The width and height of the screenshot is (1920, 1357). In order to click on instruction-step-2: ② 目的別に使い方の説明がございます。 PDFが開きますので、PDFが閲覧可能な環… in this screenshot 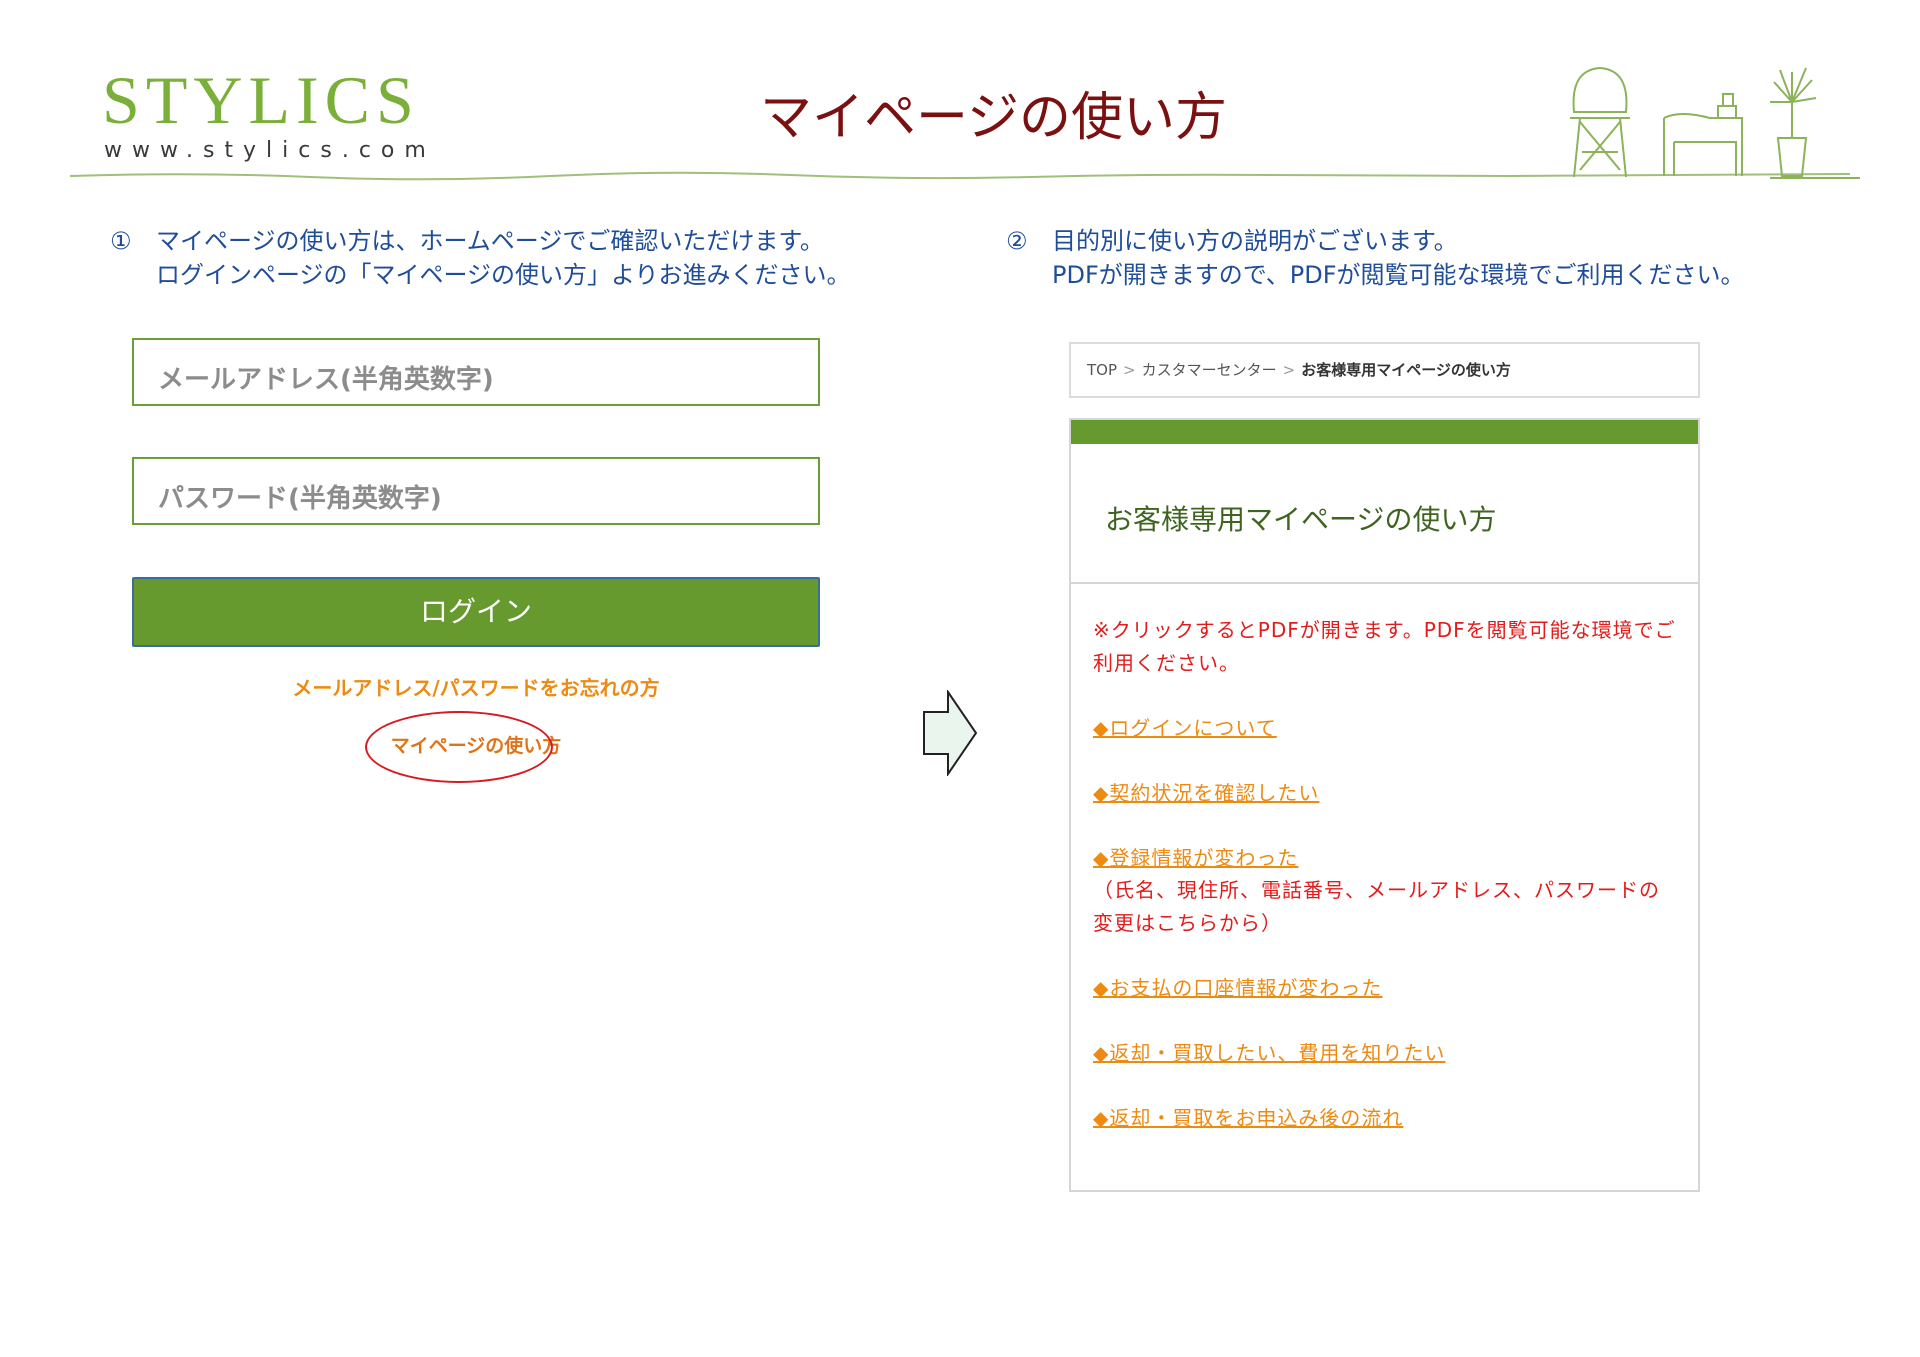, I will do `click(1375, 258)`.